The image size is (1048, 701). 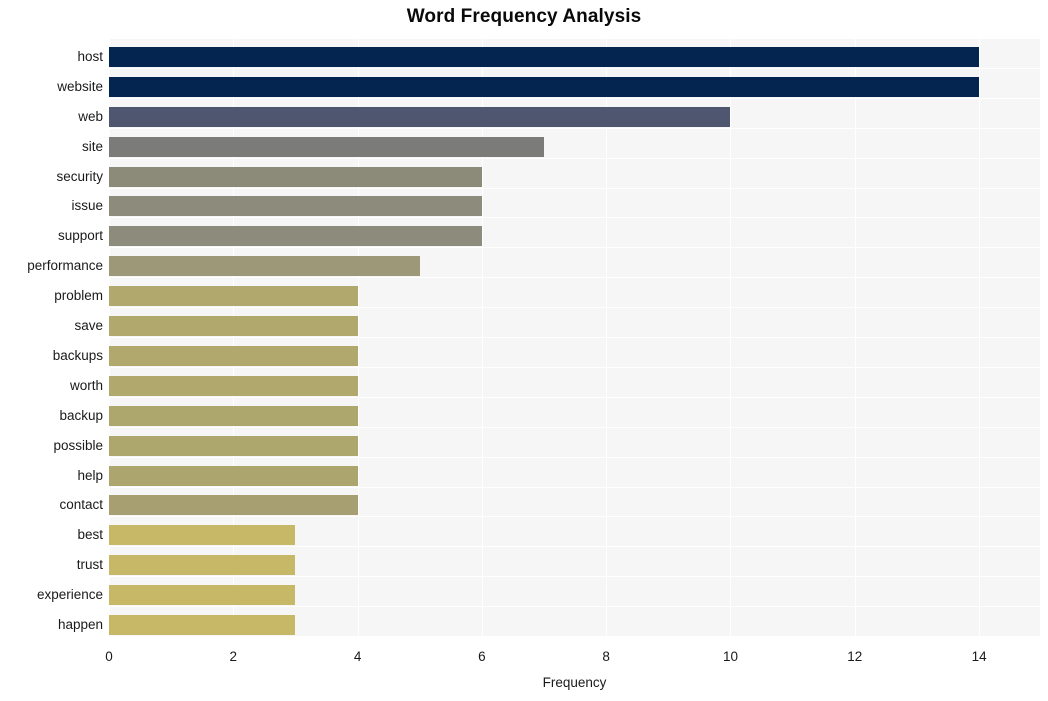 What do you see at coordinates (80, 86) in the screenshot?
I see `y-axis-tick-label: website` at bounding box center [80, 86].